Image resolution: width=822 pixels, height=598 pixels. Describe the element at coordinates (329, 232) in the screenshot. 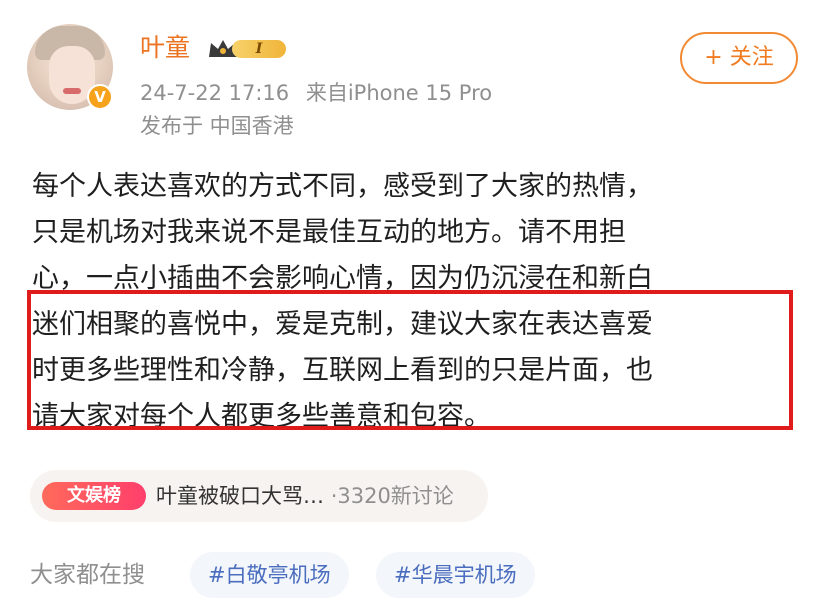

I see `post-line: 只是机场对我来说不是最佳互动的地方。请不用担` at that location.